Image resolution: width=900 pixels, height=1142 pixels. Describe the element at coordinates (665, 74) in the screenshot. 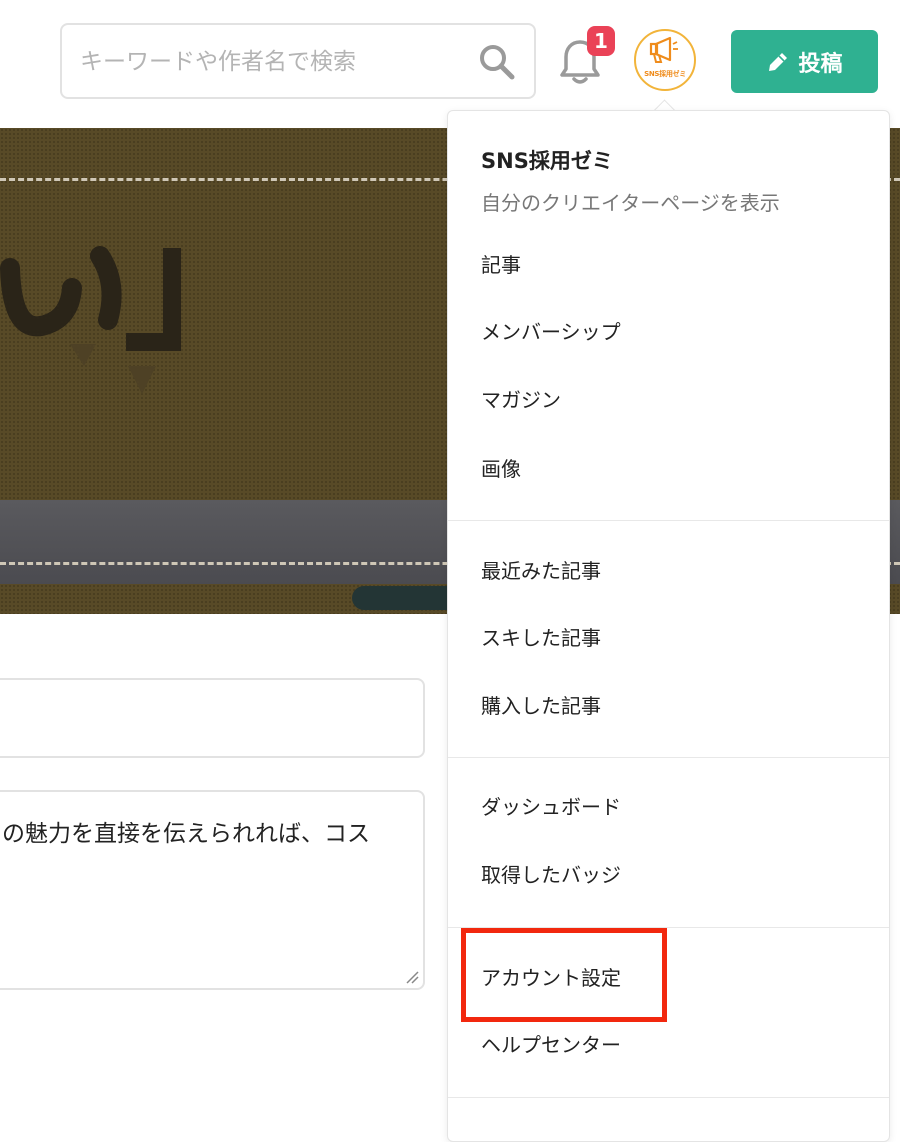

I see `avatar-logo-text: SNS採用ゼミ` at that location.